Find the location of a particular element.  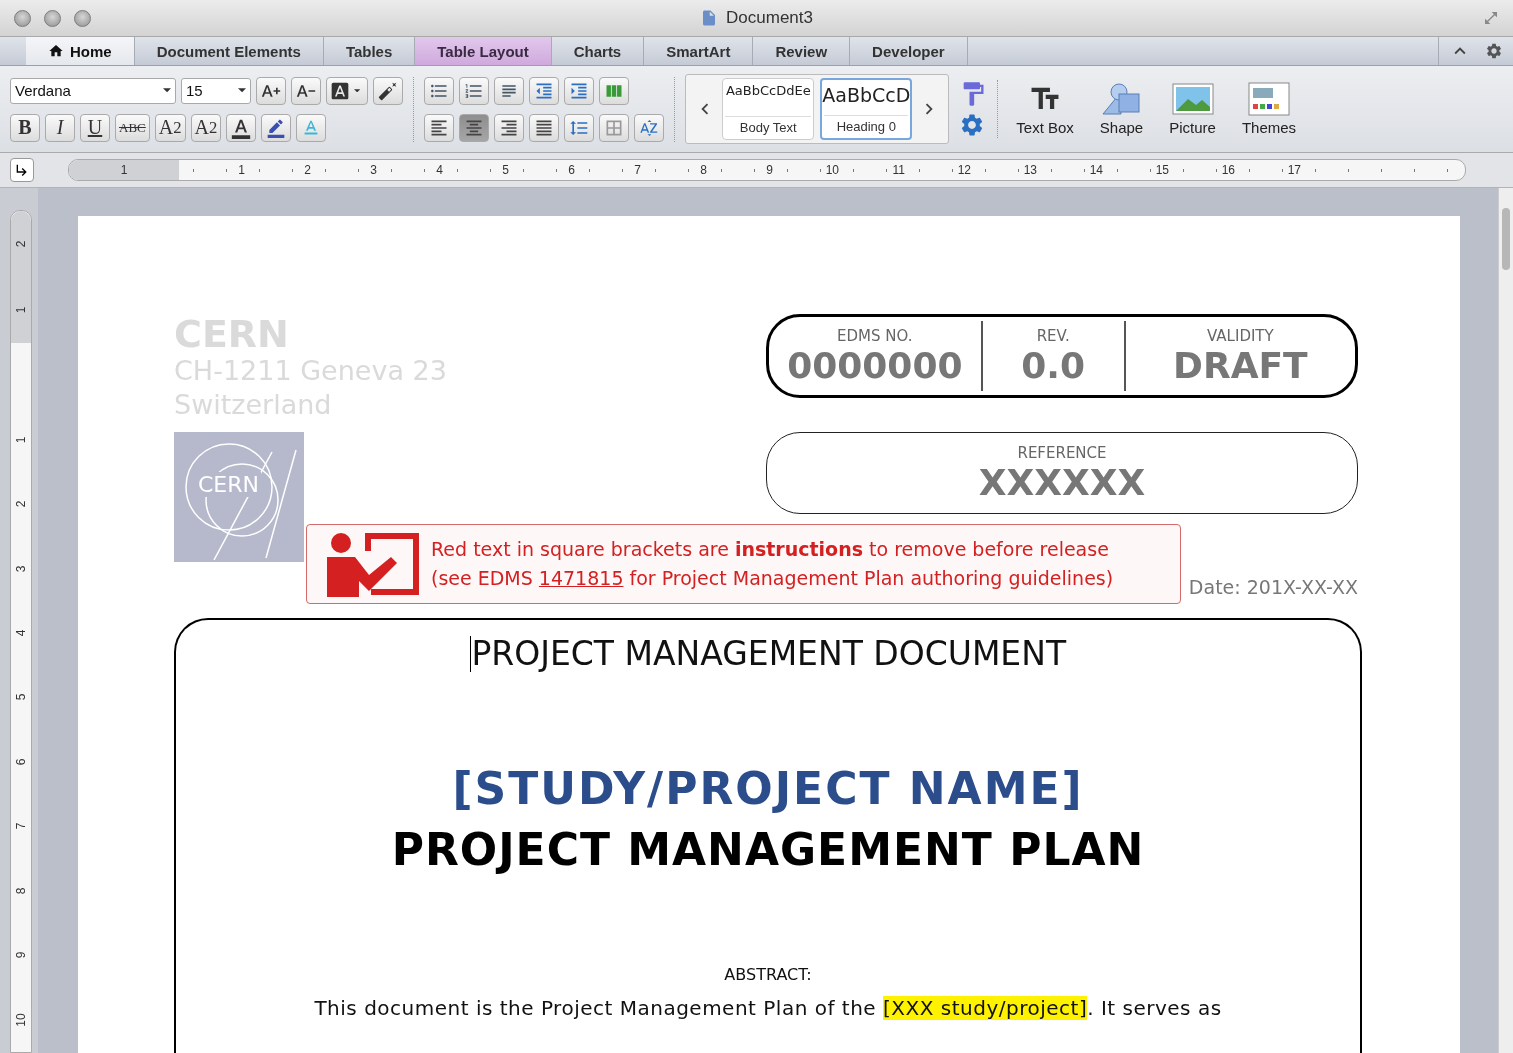

instruction-text: Red text in square brackets are instructions to remove before release (see EDMS 1471815 for Project Management Plan authoring guidelines) is located at coordinates (772, 564).